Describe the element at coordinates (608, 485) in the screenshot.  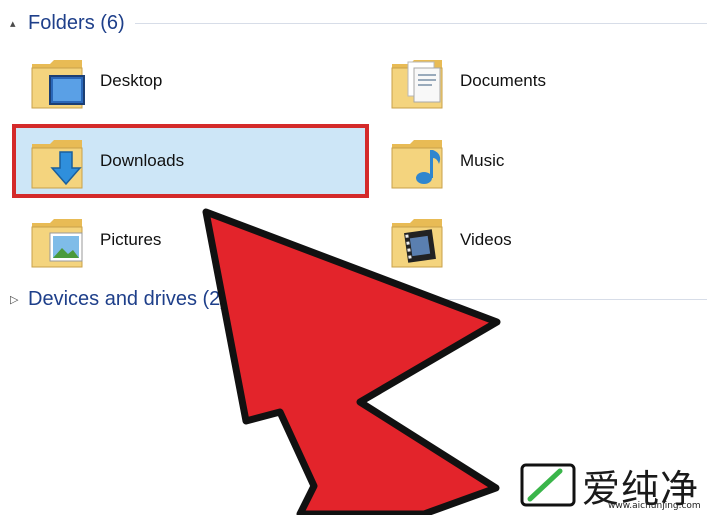
I see `watermark: 爱纯净 www.aichunjing.com` at that location.